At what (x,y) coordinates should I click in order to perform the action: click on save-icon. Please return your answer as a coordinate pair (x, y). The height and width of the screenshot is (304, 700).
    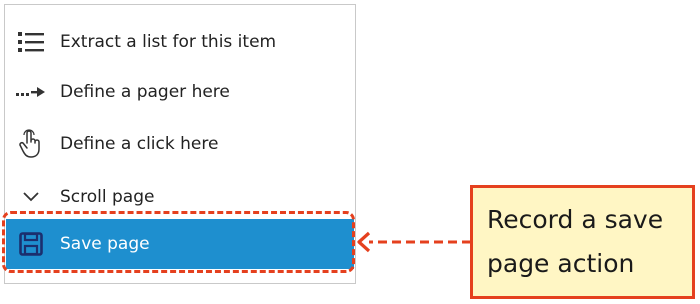
    Looking at the image, I should click on (31, 244).